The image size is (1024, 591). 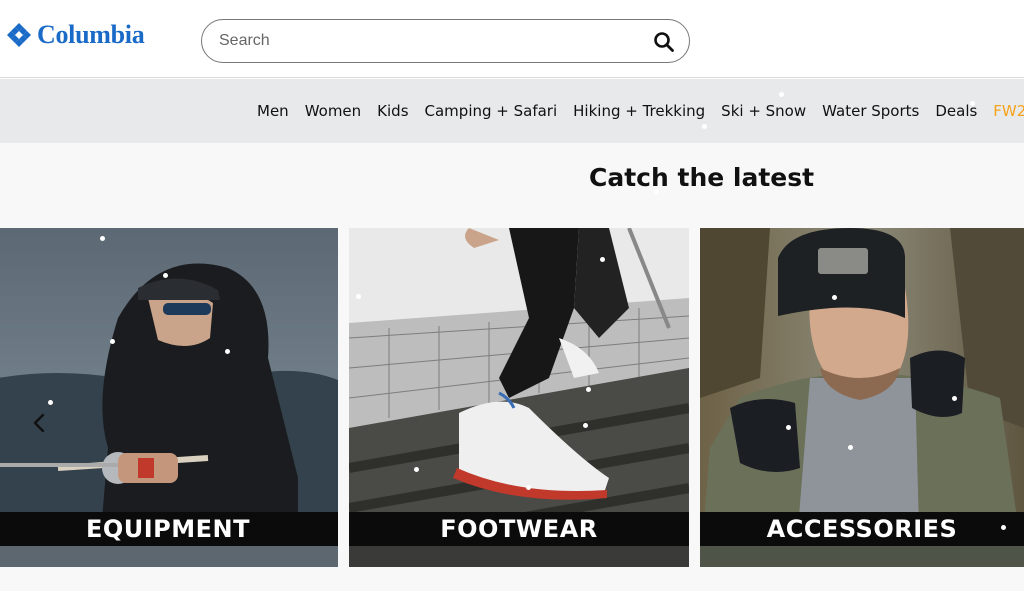 I want to click on nav-item-ski-snow: Ski + Snow, so click(x=763, y=111).